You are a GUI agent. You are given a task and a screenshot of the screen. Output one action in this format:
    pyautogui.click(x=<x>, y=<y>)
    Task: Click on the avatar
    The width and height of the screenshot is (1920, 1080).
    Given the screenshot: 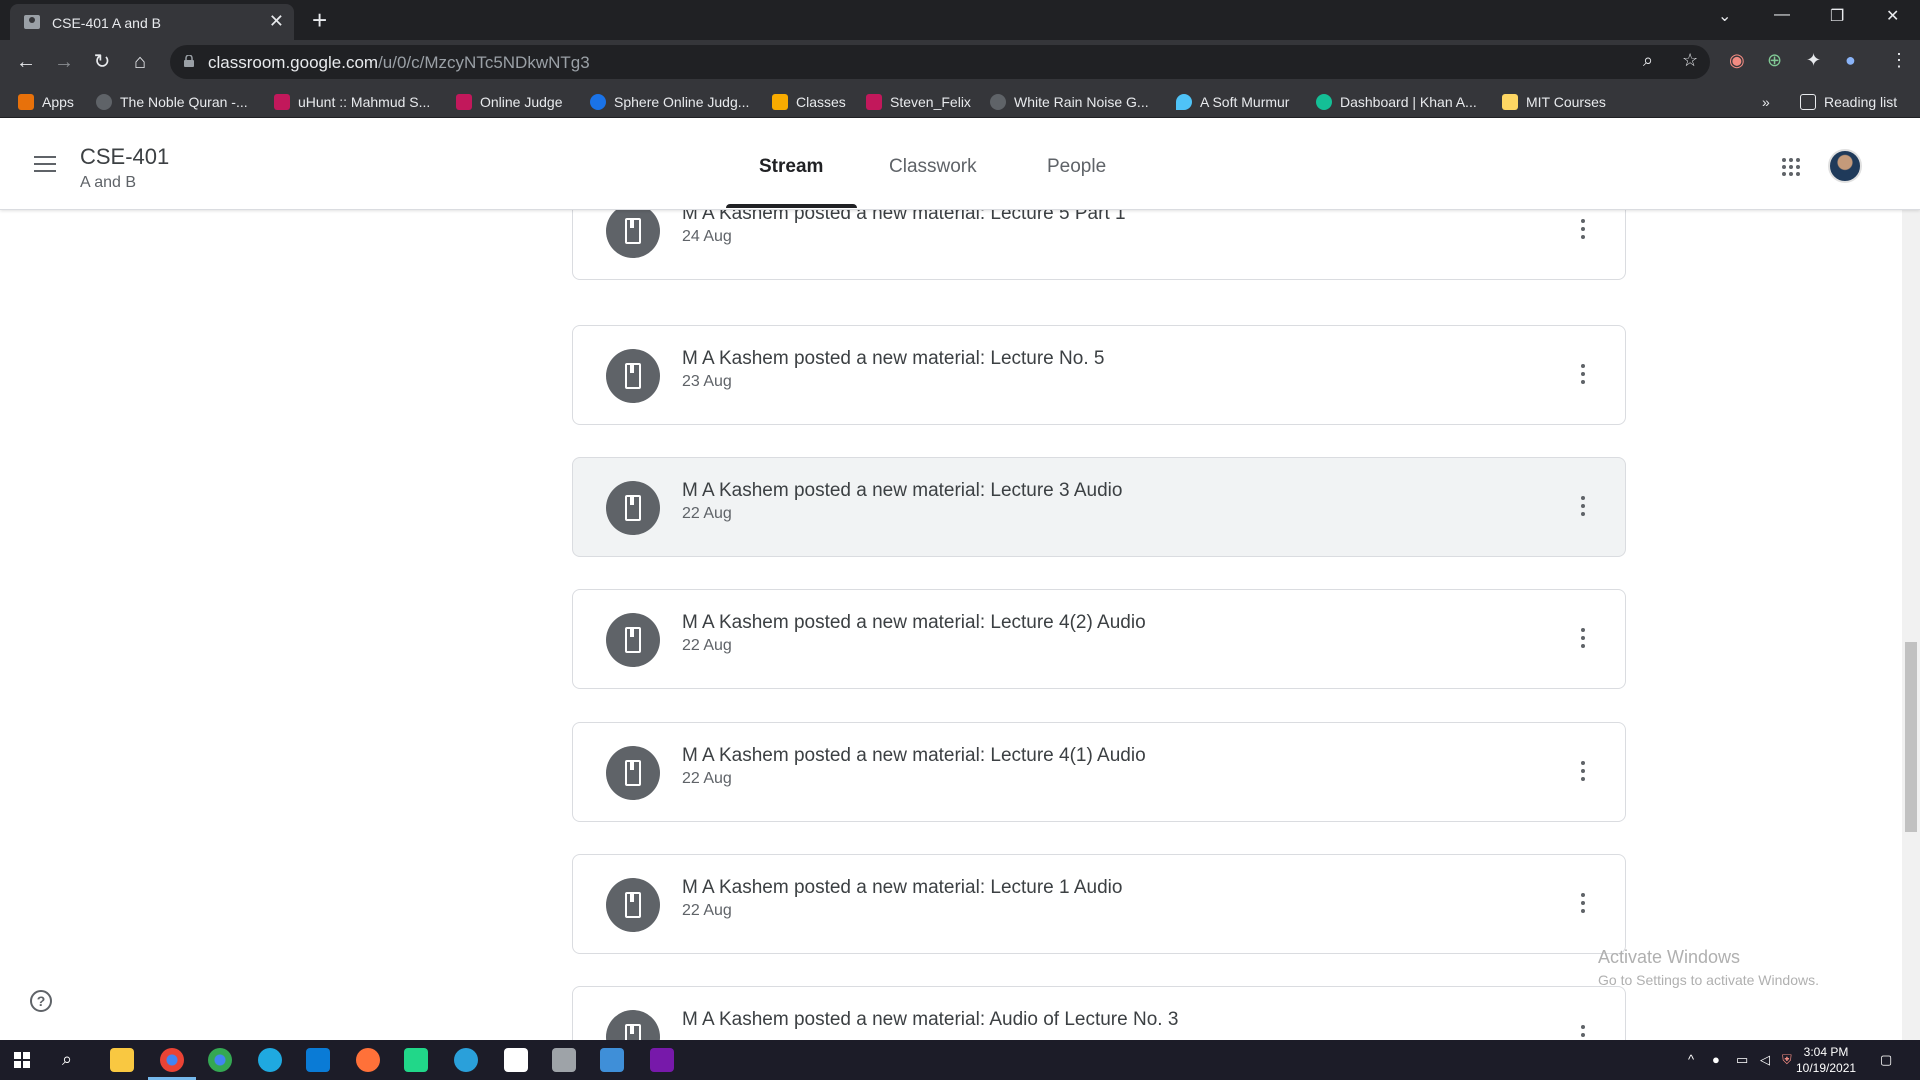 What is the action you would take?
    pyautogui.click(x=1845, y=166)
    